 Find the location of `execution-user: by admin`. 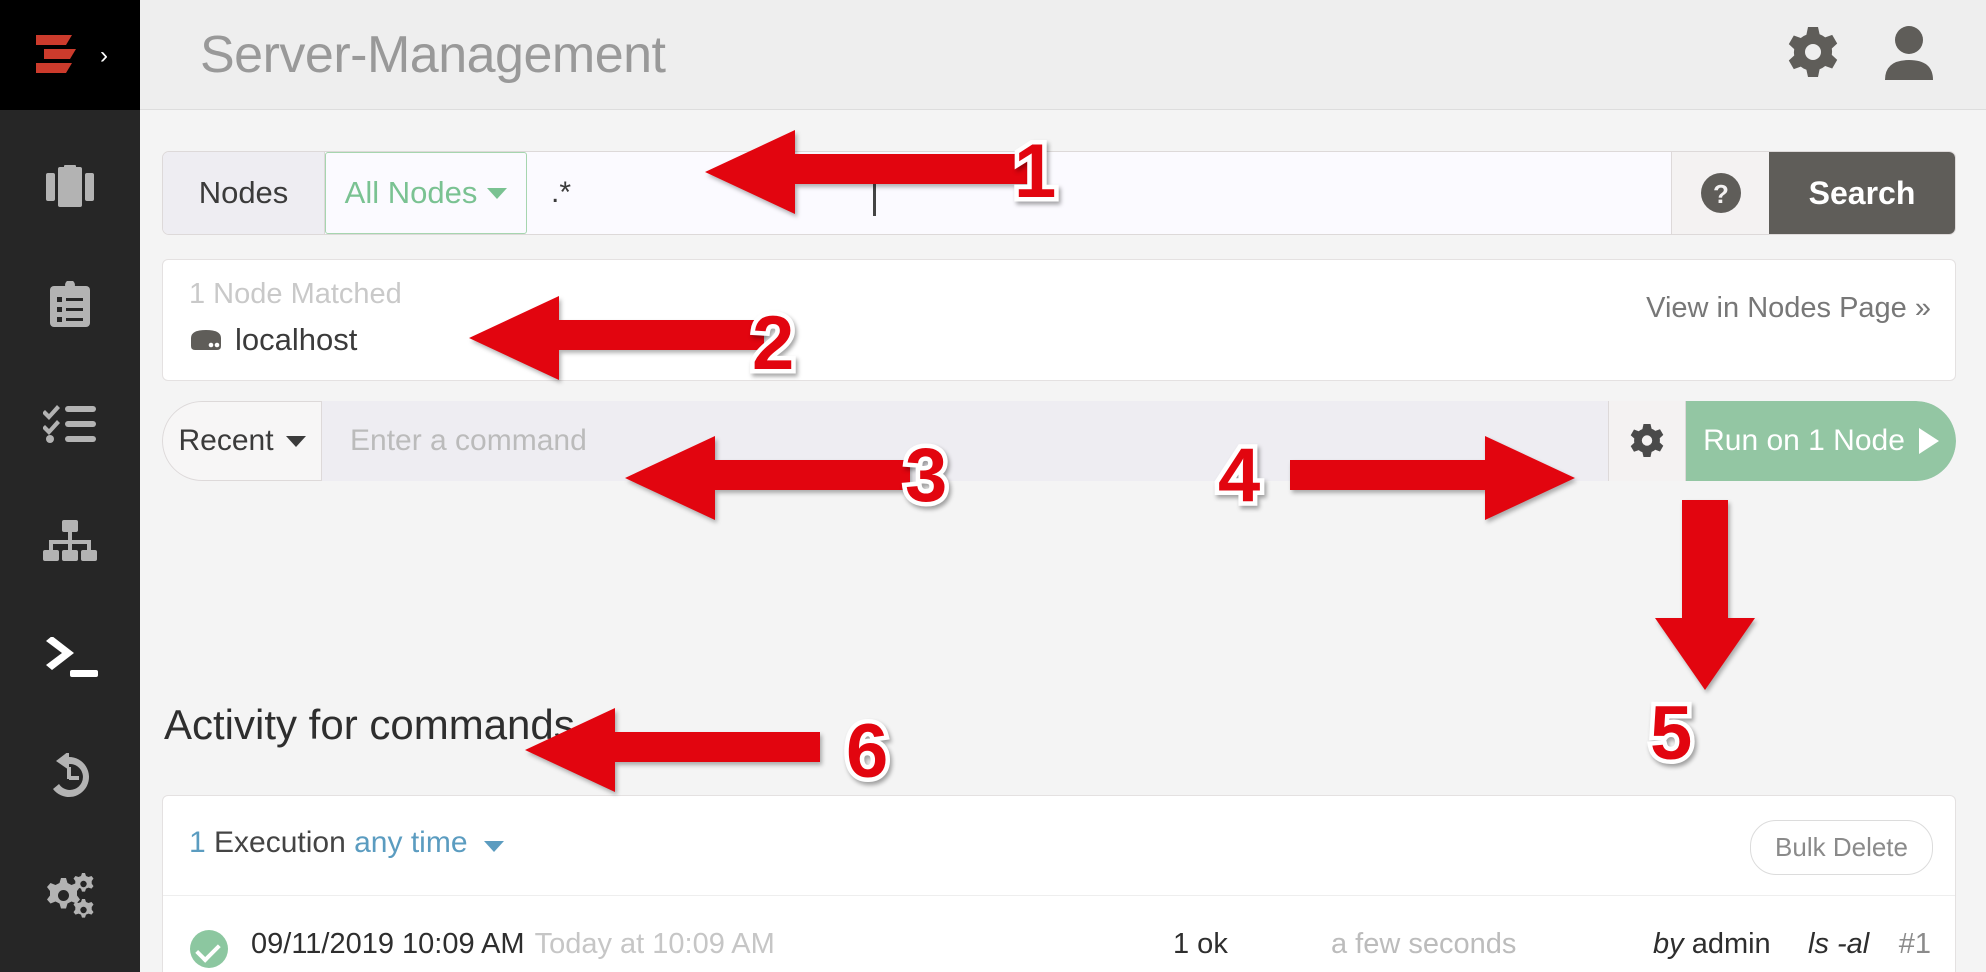

execution-user: by admin is located at coordinates (1712, 944).